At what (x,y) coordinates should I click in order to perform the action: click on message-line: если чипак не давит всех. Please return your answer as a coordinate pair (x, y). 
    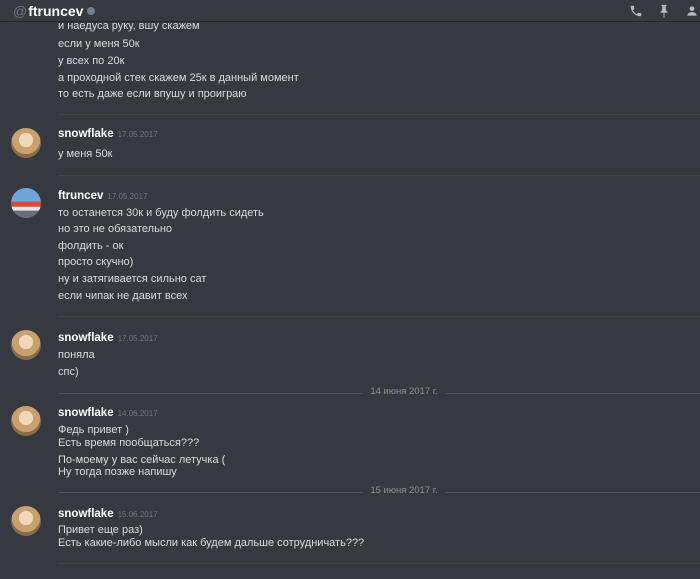
    Looking at the image, I should click on (123, 296).